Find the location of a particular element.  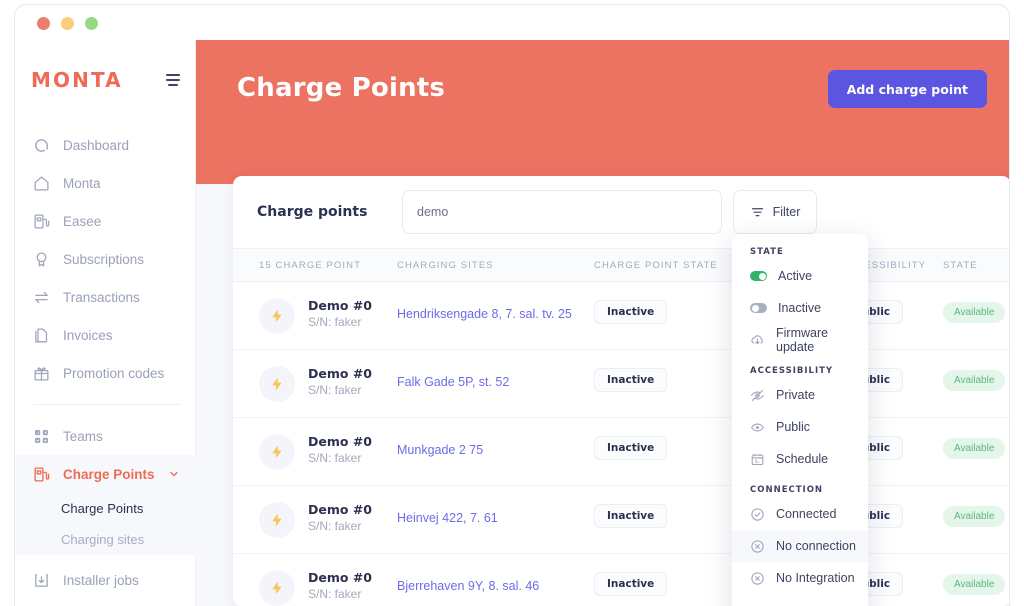

home-icon is located at coordinates (41, 183).